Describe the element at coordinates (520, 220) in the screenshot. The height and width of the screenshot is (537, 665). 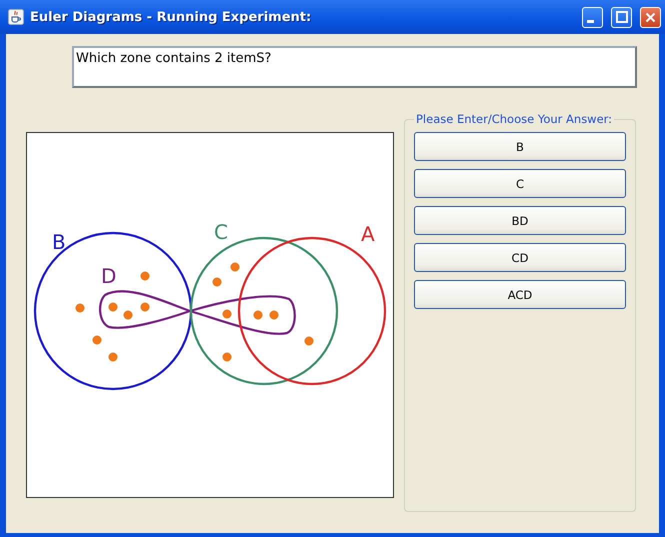
I see `answer-button: BD` at that location.